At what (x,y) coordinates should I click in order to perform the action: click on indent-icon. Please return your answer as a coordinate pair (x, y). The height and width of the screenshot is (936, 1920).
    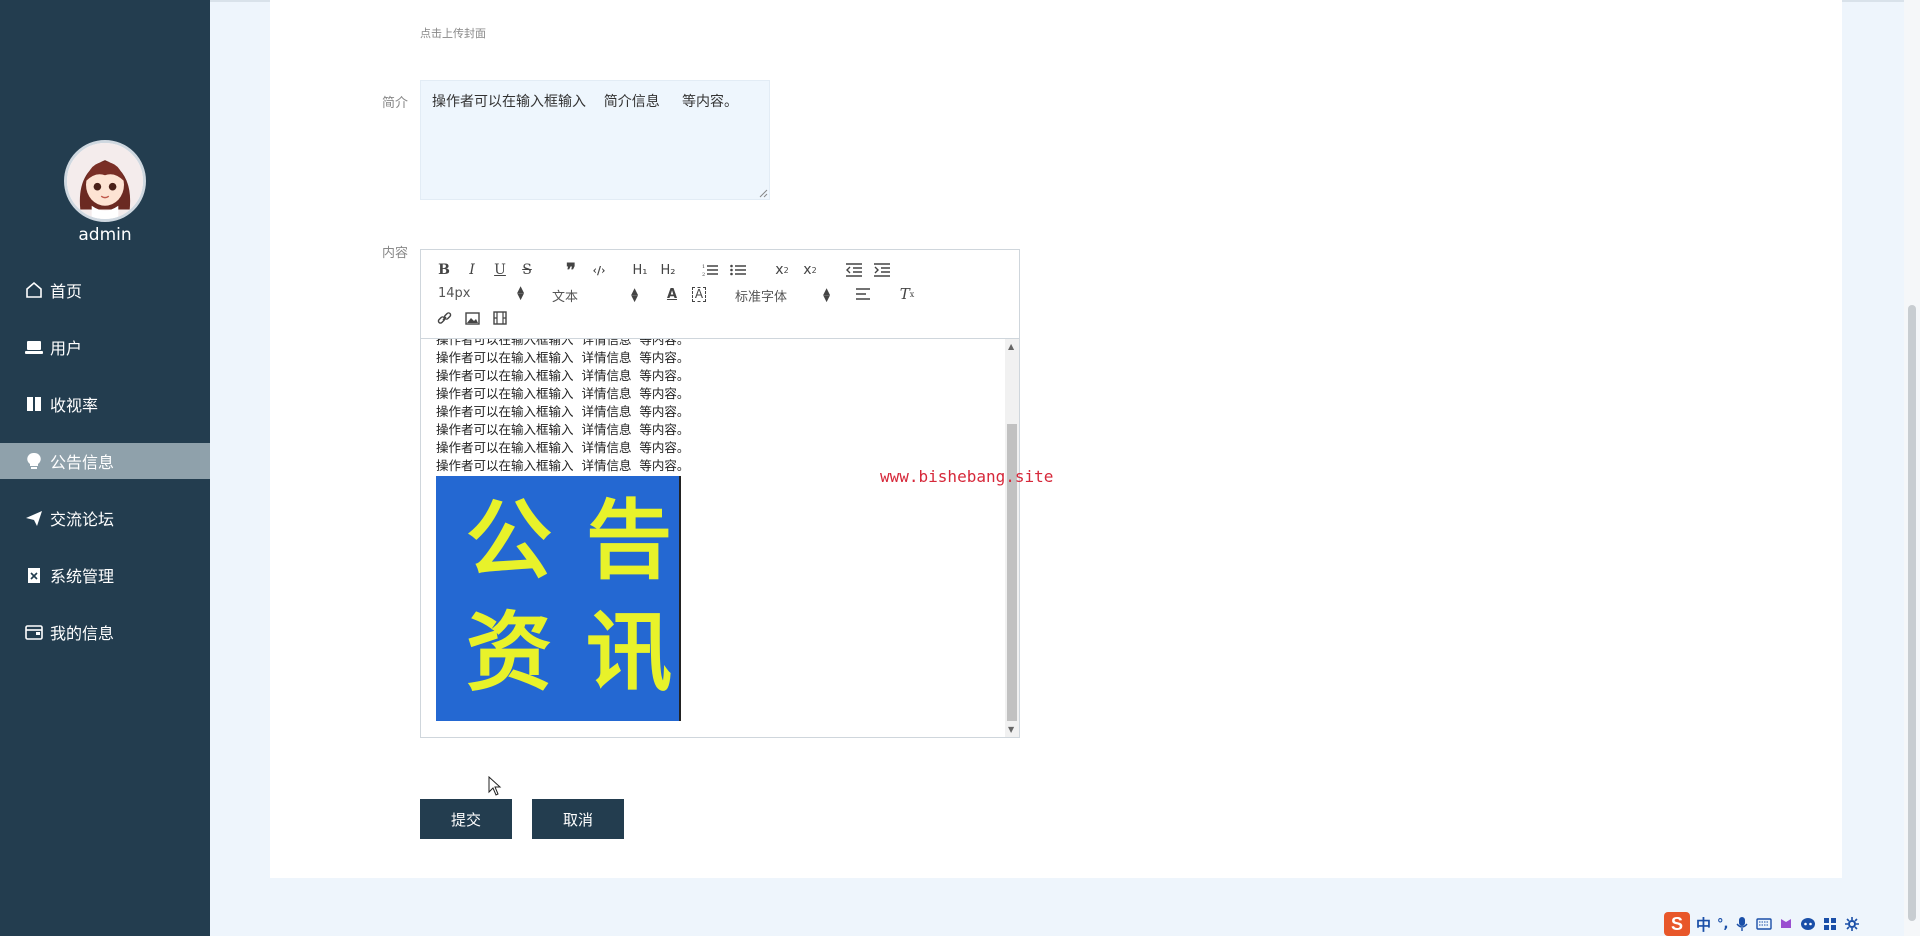
    Looking at the image, I should click on (882, 270).